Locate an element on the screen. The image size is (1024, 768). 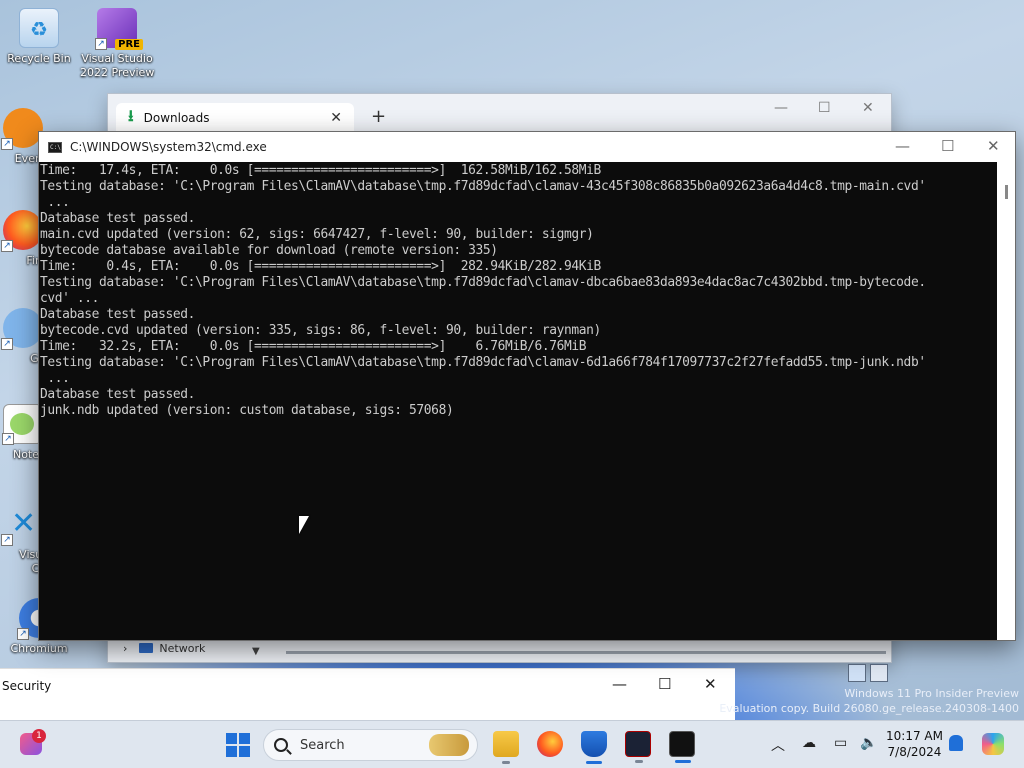
clock-time: 10:17 AM is located at coordinates (914, 736).